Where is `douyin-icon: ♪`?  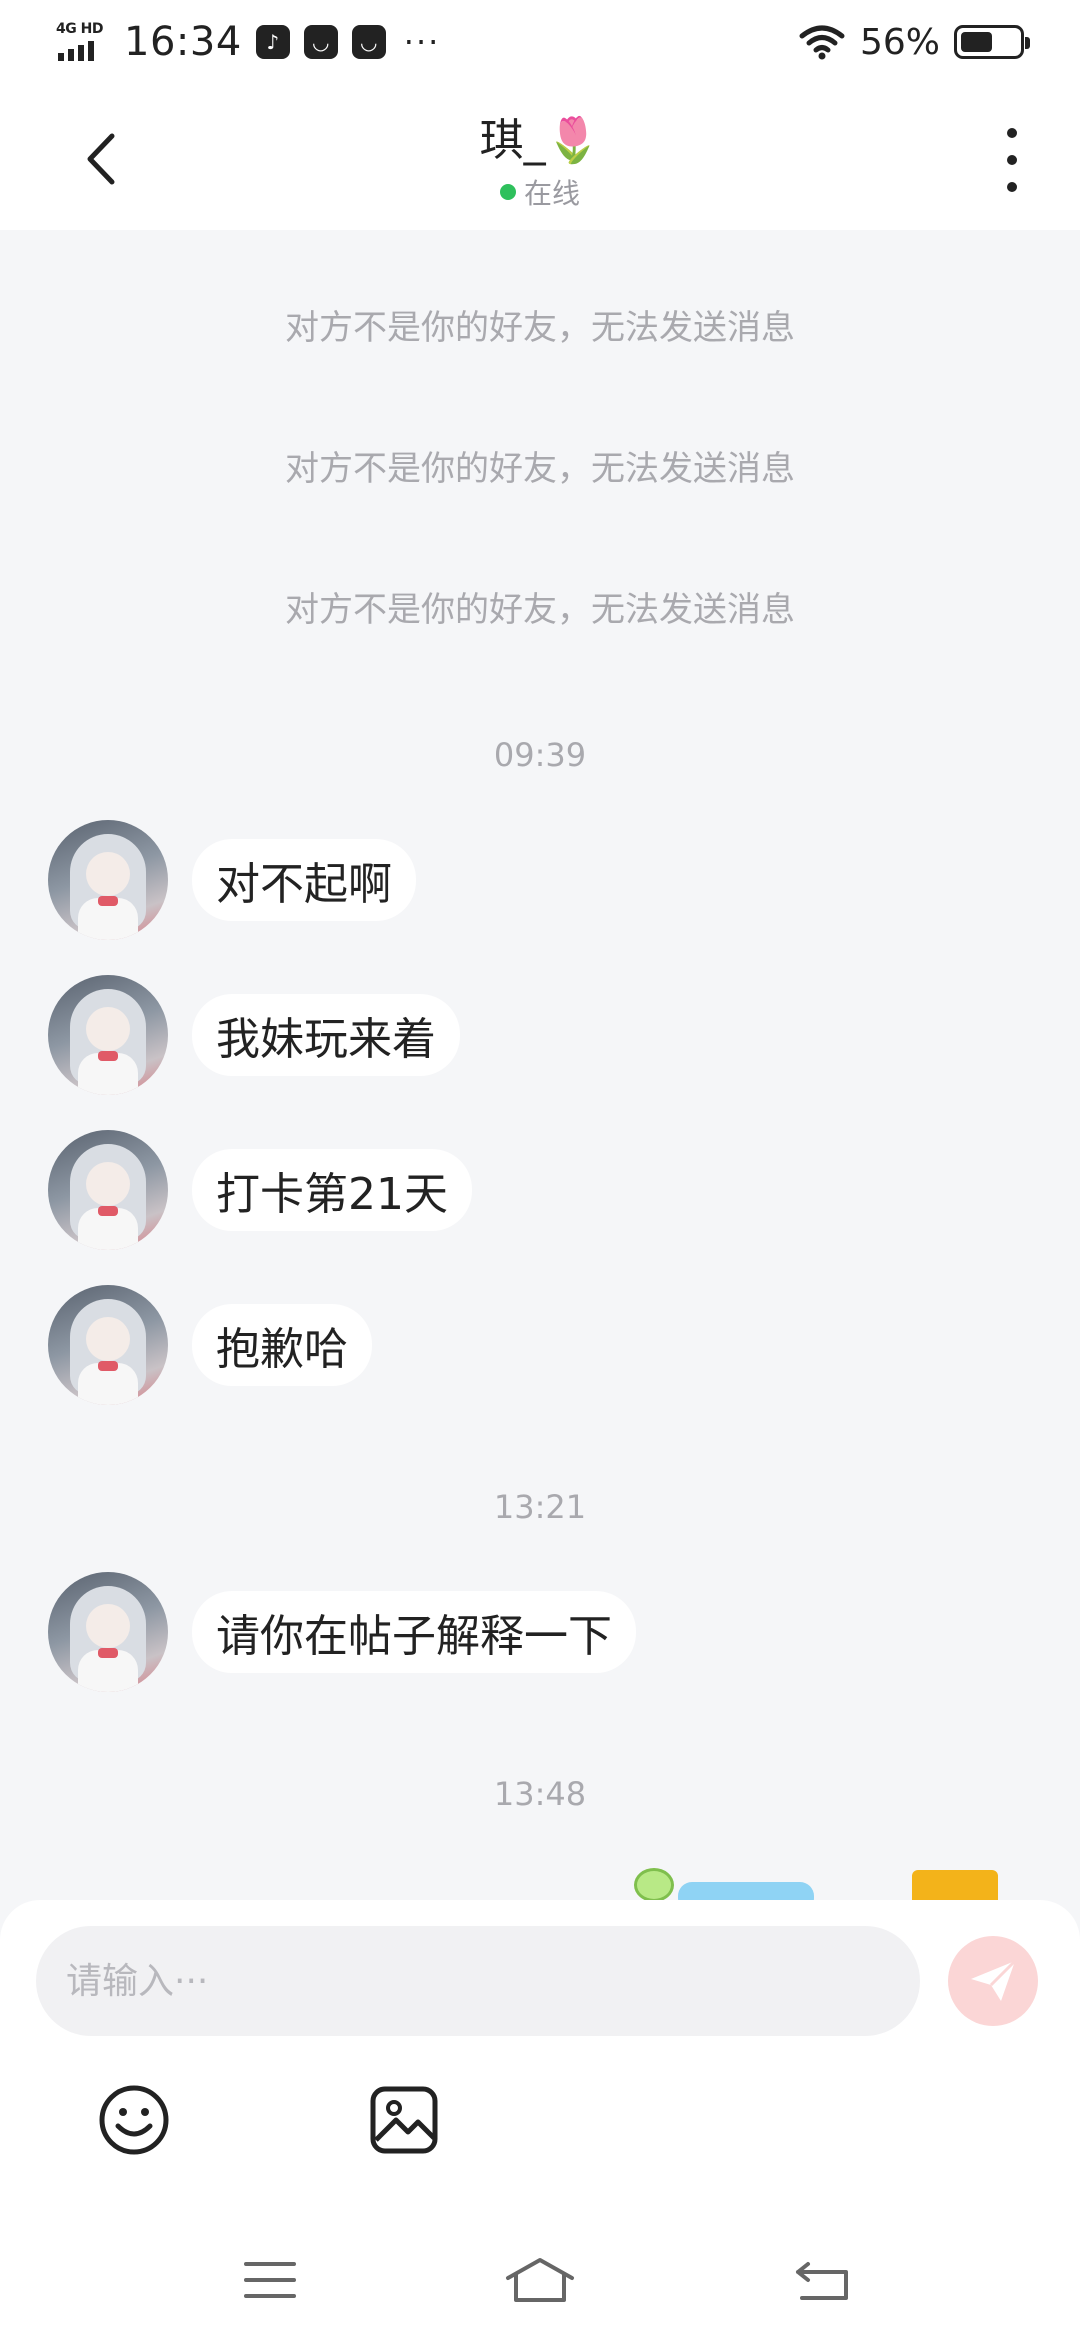 douyin-icon: ♪ is located at coordinates (272, 42).